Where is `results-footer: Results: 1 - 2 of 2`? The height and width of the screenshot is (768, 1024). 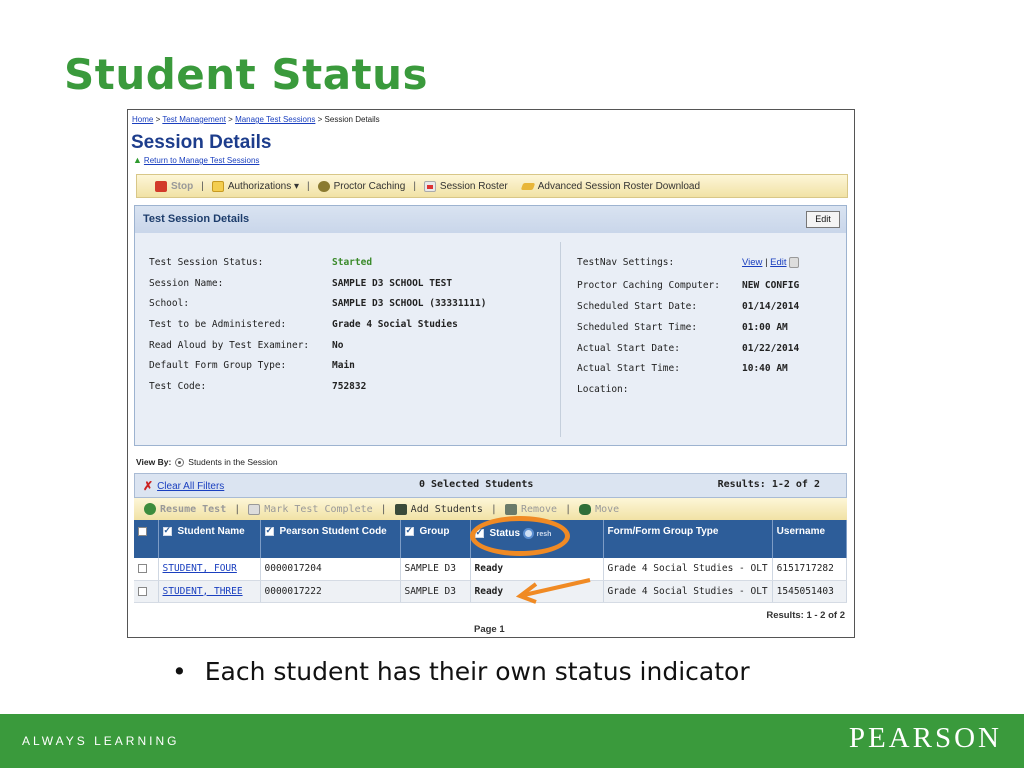 results-footer: Results: 1 - 2 of 2 is located at coordinates (805, 615).